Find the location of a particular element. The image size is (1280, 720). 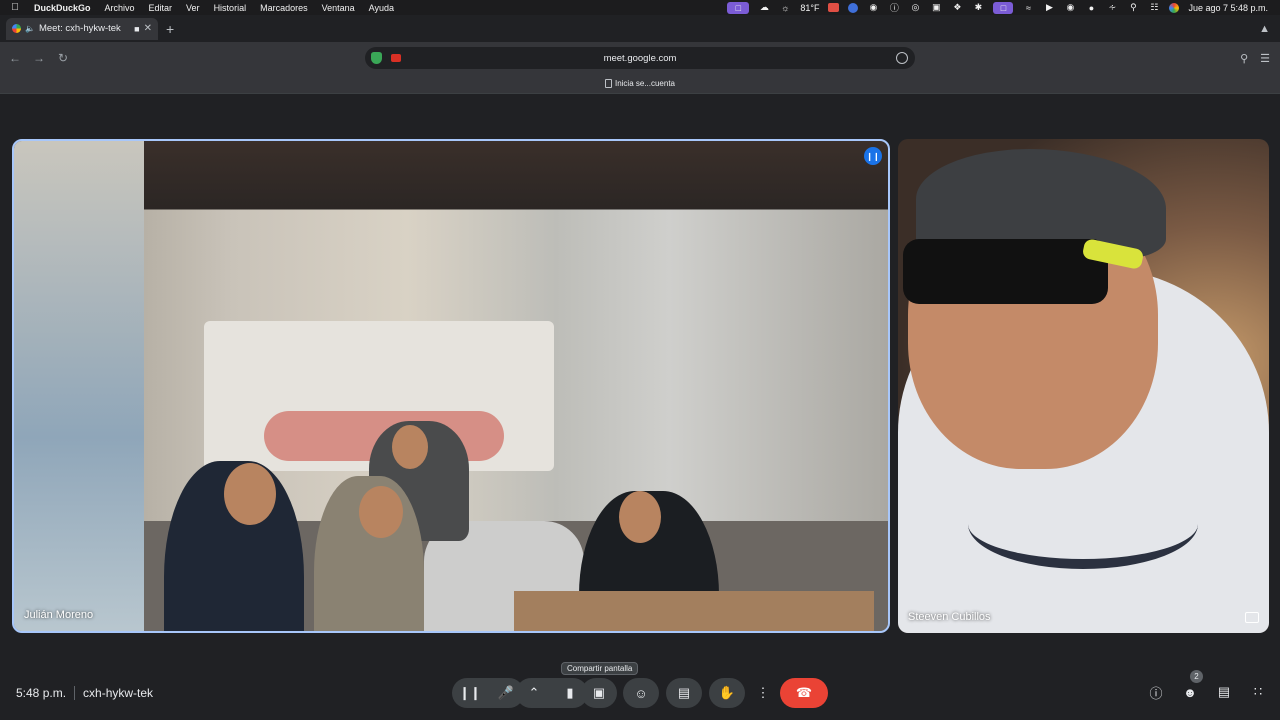

user-icon: ● is located at coordinates (1091, 8).